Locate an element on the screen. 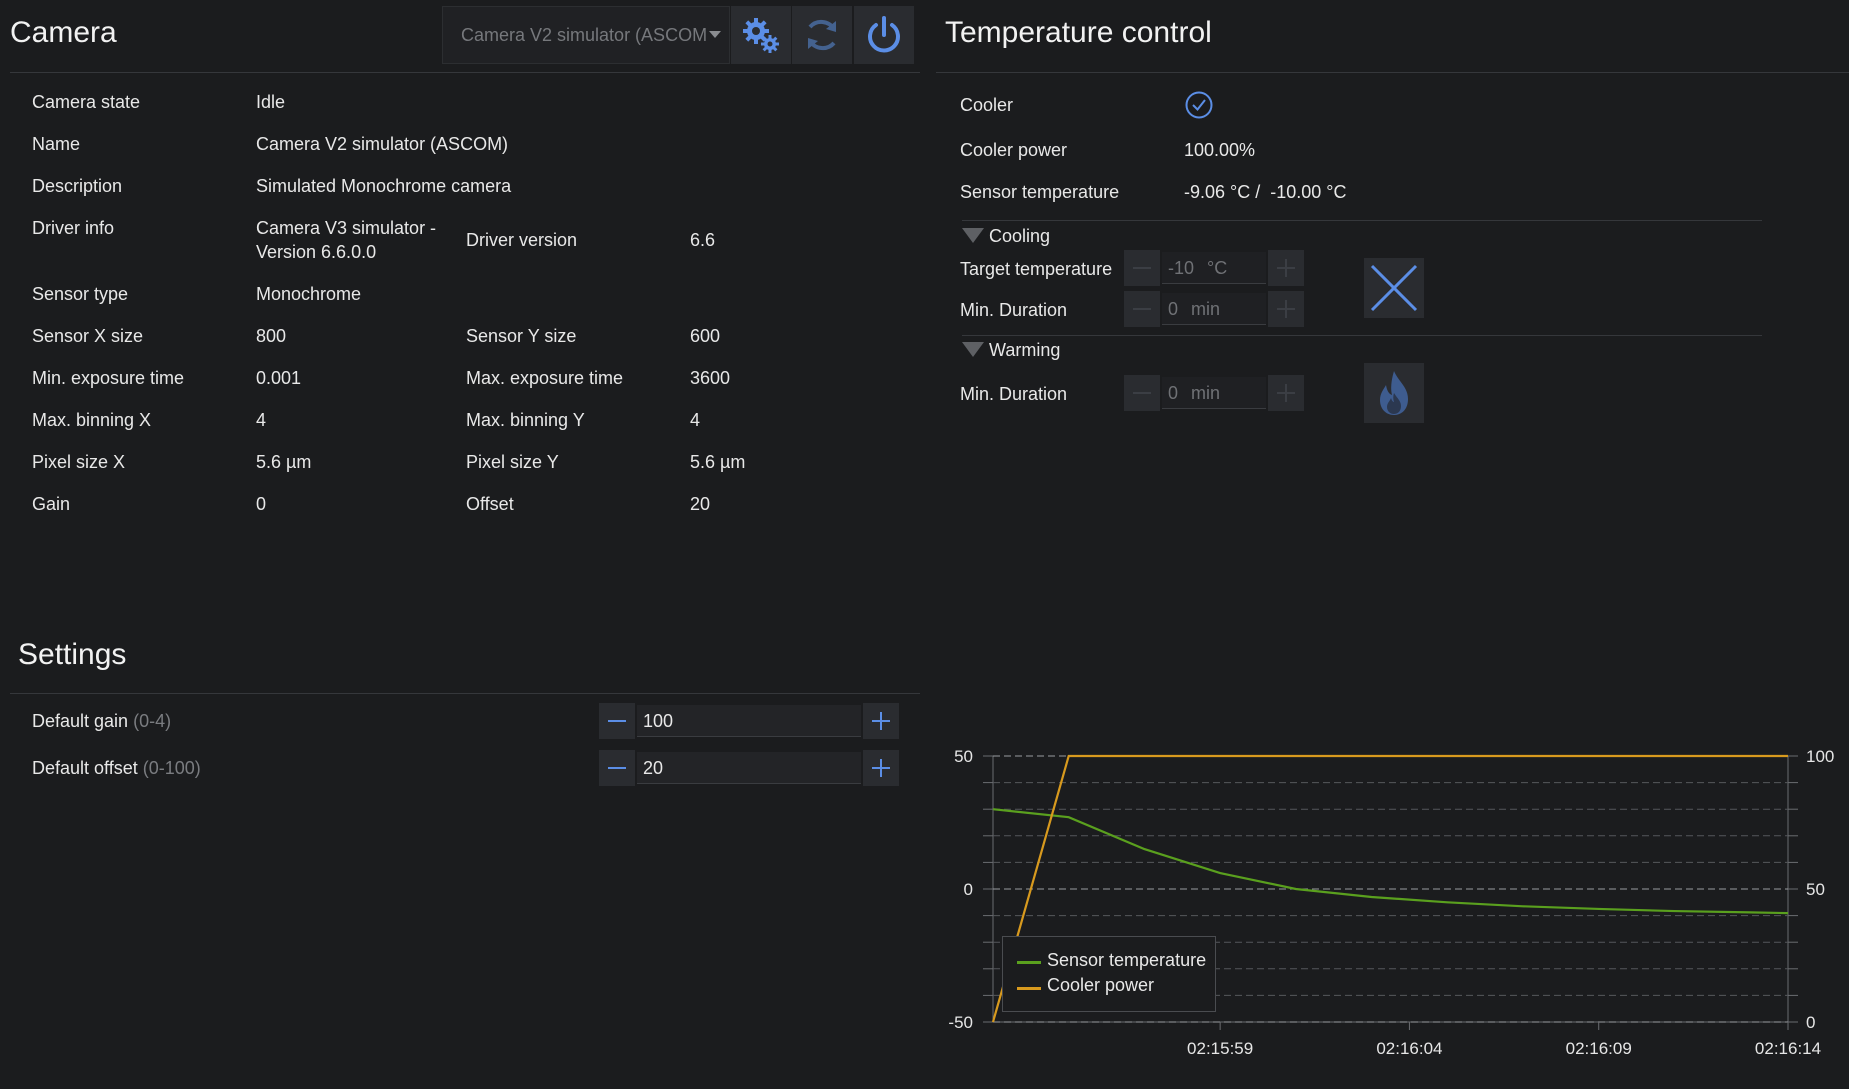 The width and height of the screenshot is (1849, 1089). description-value: Simulated Monochrome camera is located at coordinates (384, 186).